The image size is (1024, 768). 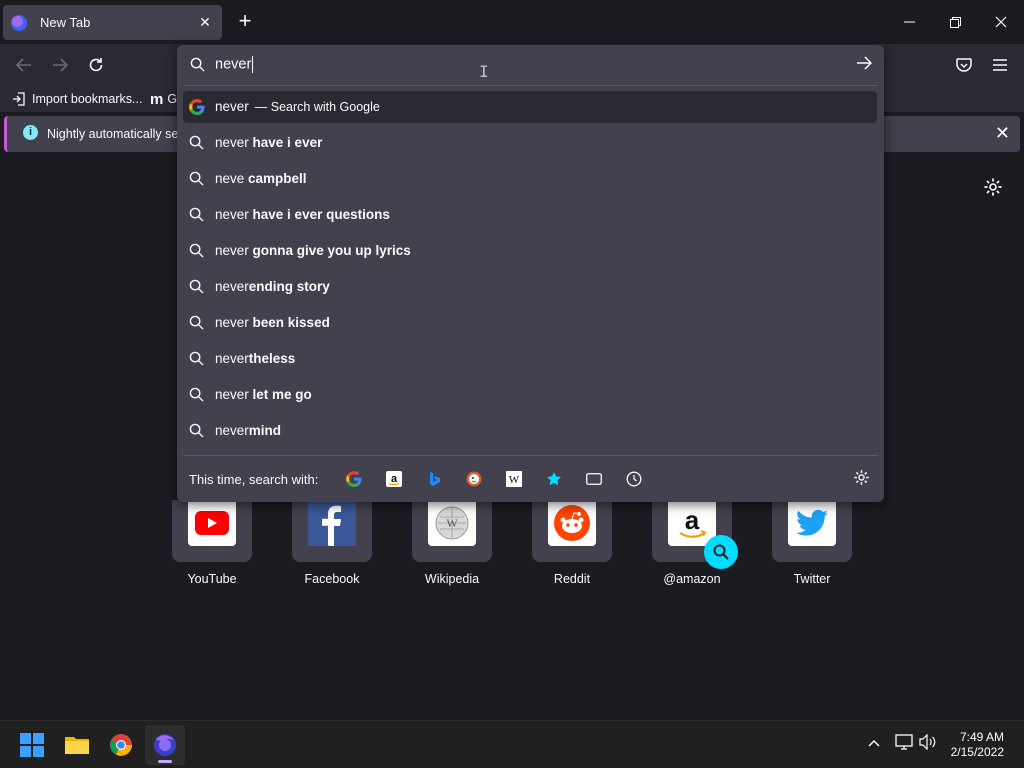 I want to click on close-window-button, so click(x=1001, y=22).